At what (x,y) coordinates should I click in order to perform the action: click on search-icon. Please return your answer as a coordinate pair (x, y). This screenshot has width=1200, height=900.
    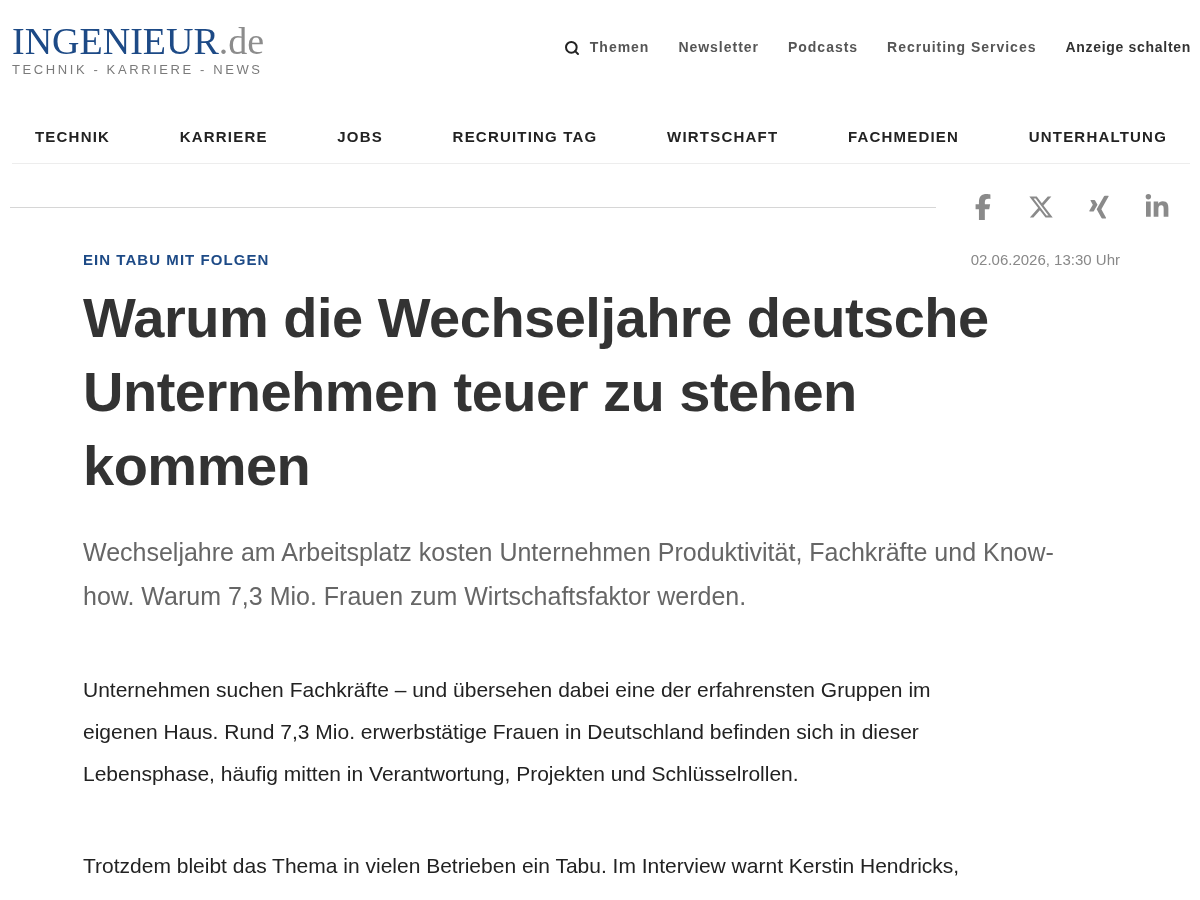
    Looking at the image, I should click on (571, 47).